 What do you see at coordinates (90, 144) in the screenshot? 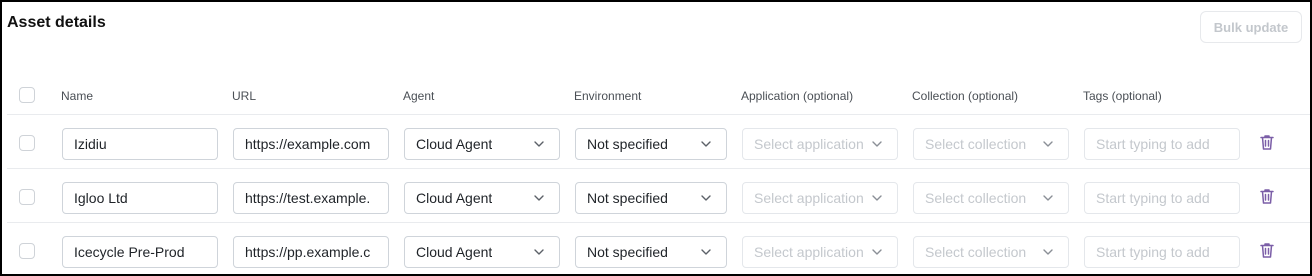
I see `name-value: Izidiu` at bounding box center [90, 144].